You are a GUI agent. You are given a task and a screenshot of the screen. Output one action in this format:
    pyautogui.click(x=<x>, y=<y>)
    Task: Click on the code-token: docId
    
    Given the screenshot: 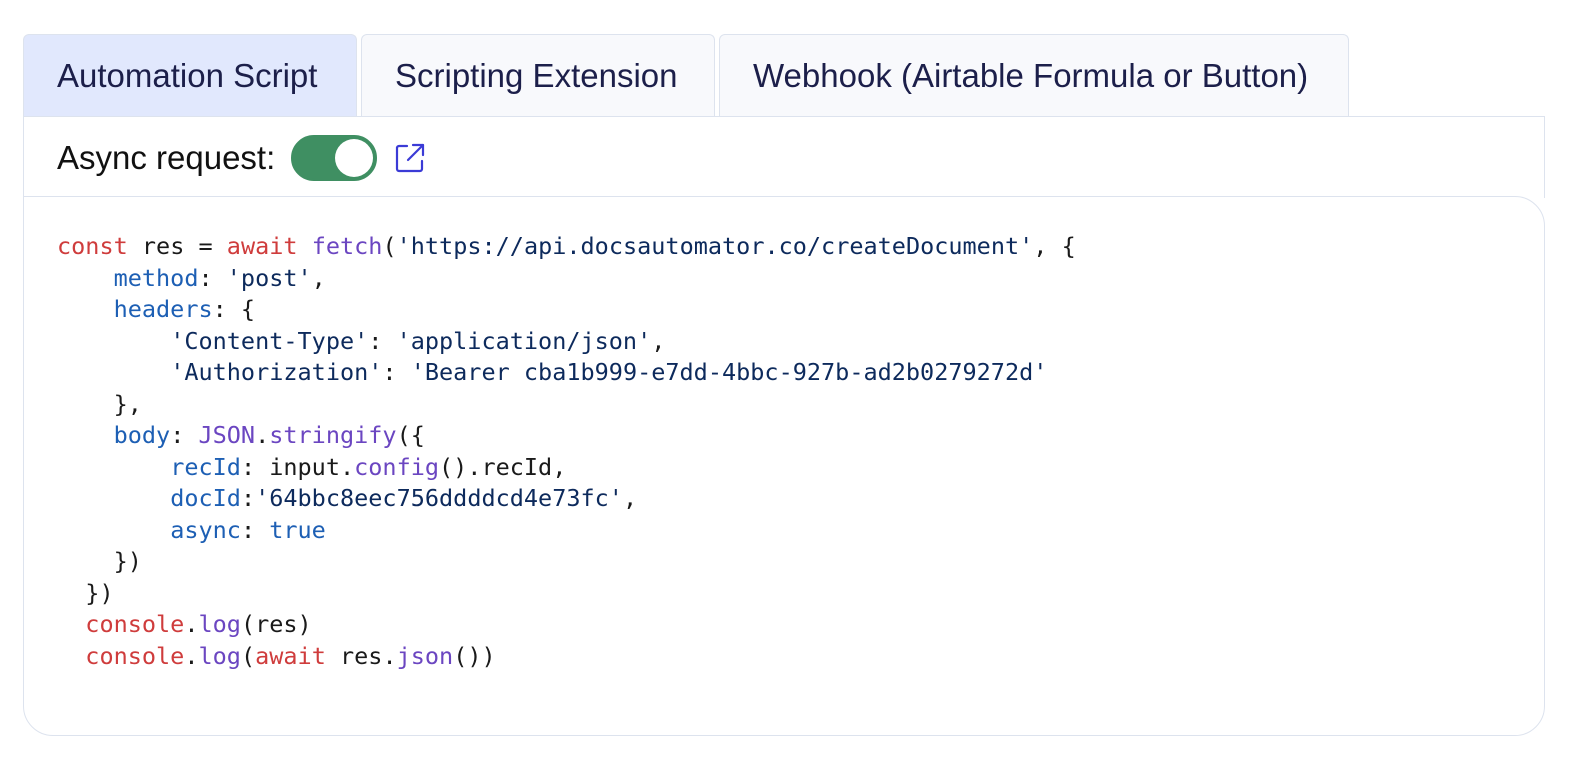 What is the action you would take?
    pyautogui.click(x=205, y=498)
    